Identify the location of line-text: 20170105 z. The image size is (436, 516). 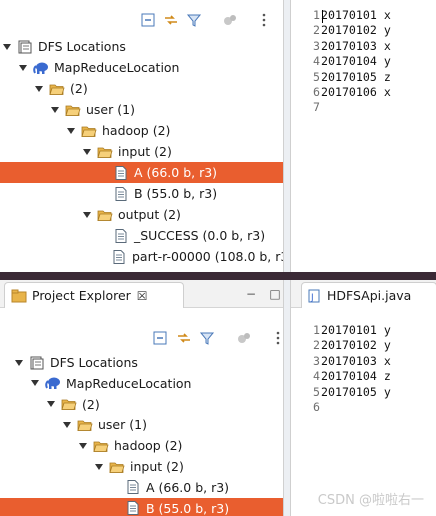
(356, 76).